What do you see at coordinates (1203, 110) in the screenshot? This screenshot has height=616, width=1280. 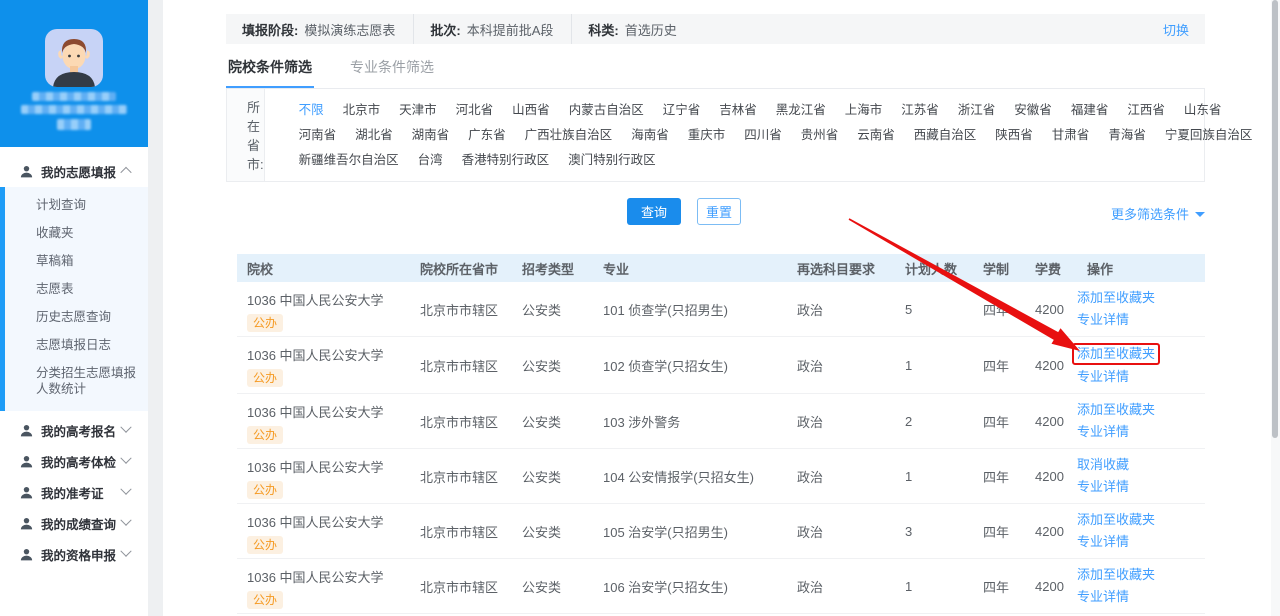 I see `province-option: 山东省` at bounding box center [1203, 110].